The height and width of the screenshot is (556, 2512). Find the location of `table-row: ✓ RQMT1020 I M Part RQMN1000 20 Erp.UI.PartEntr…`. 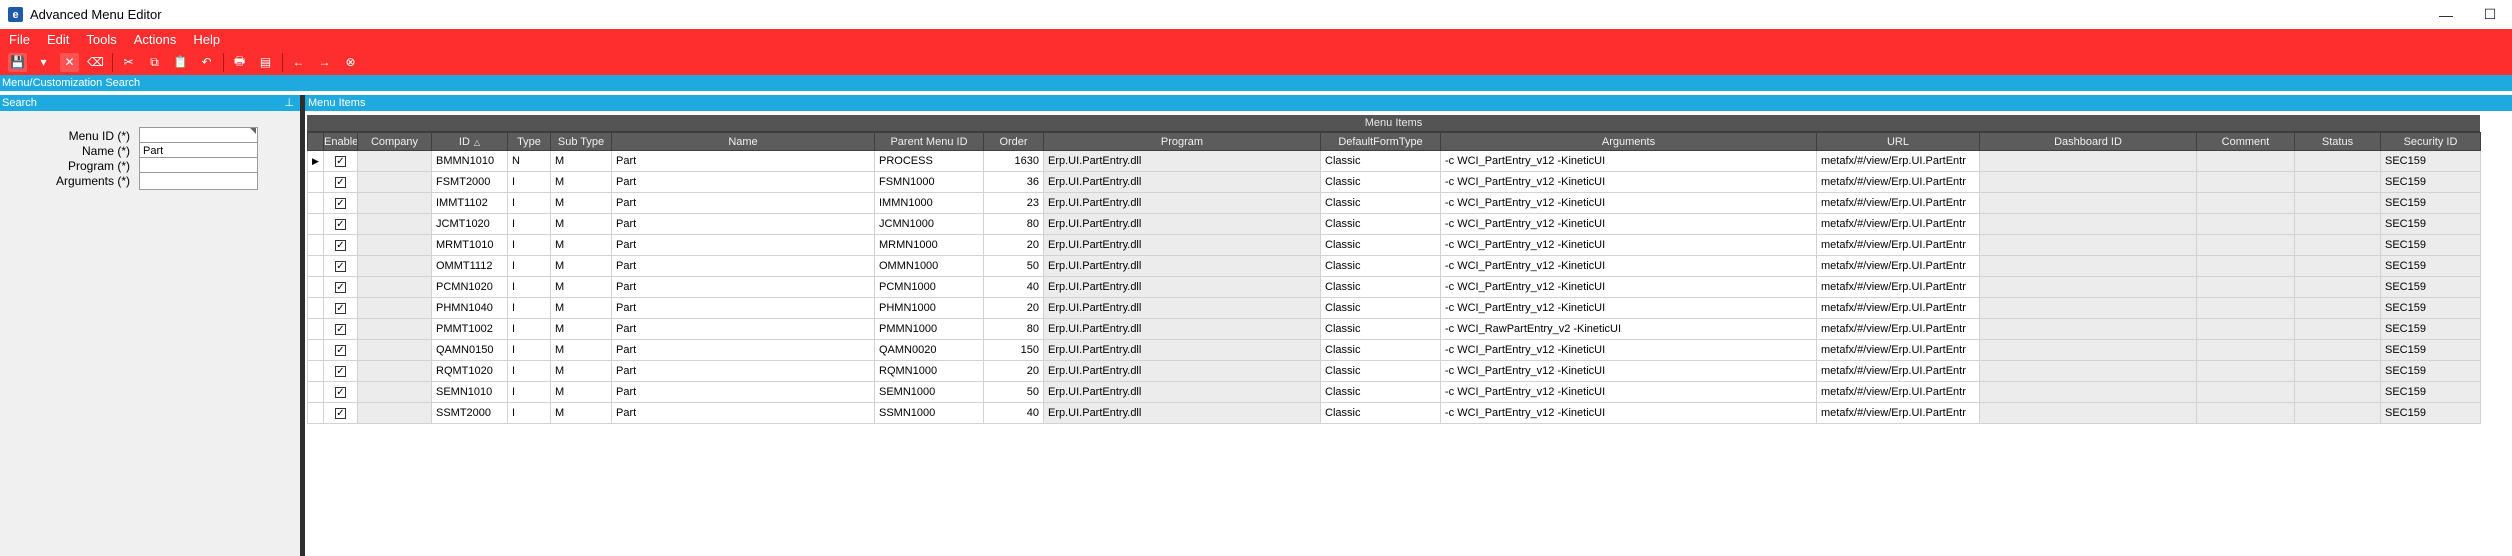

table-row: ✓ RQMT1020 I M Part RQMN1000 20 Erp.UI.PartEntr… is located at coordinates (1394, 371).